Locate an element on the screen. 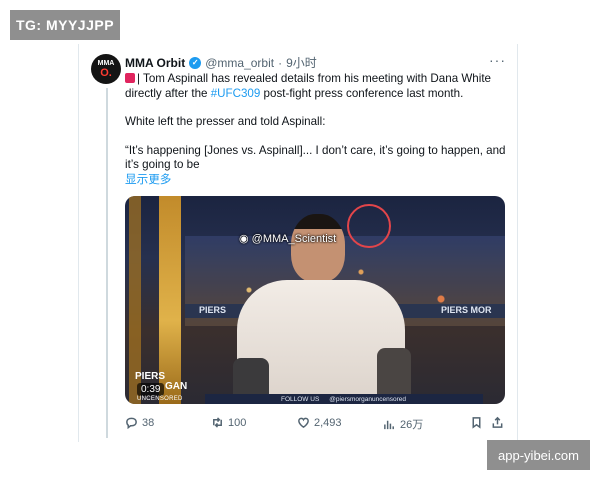  timestamp: 9小时 is located at coordinates (301, 62).